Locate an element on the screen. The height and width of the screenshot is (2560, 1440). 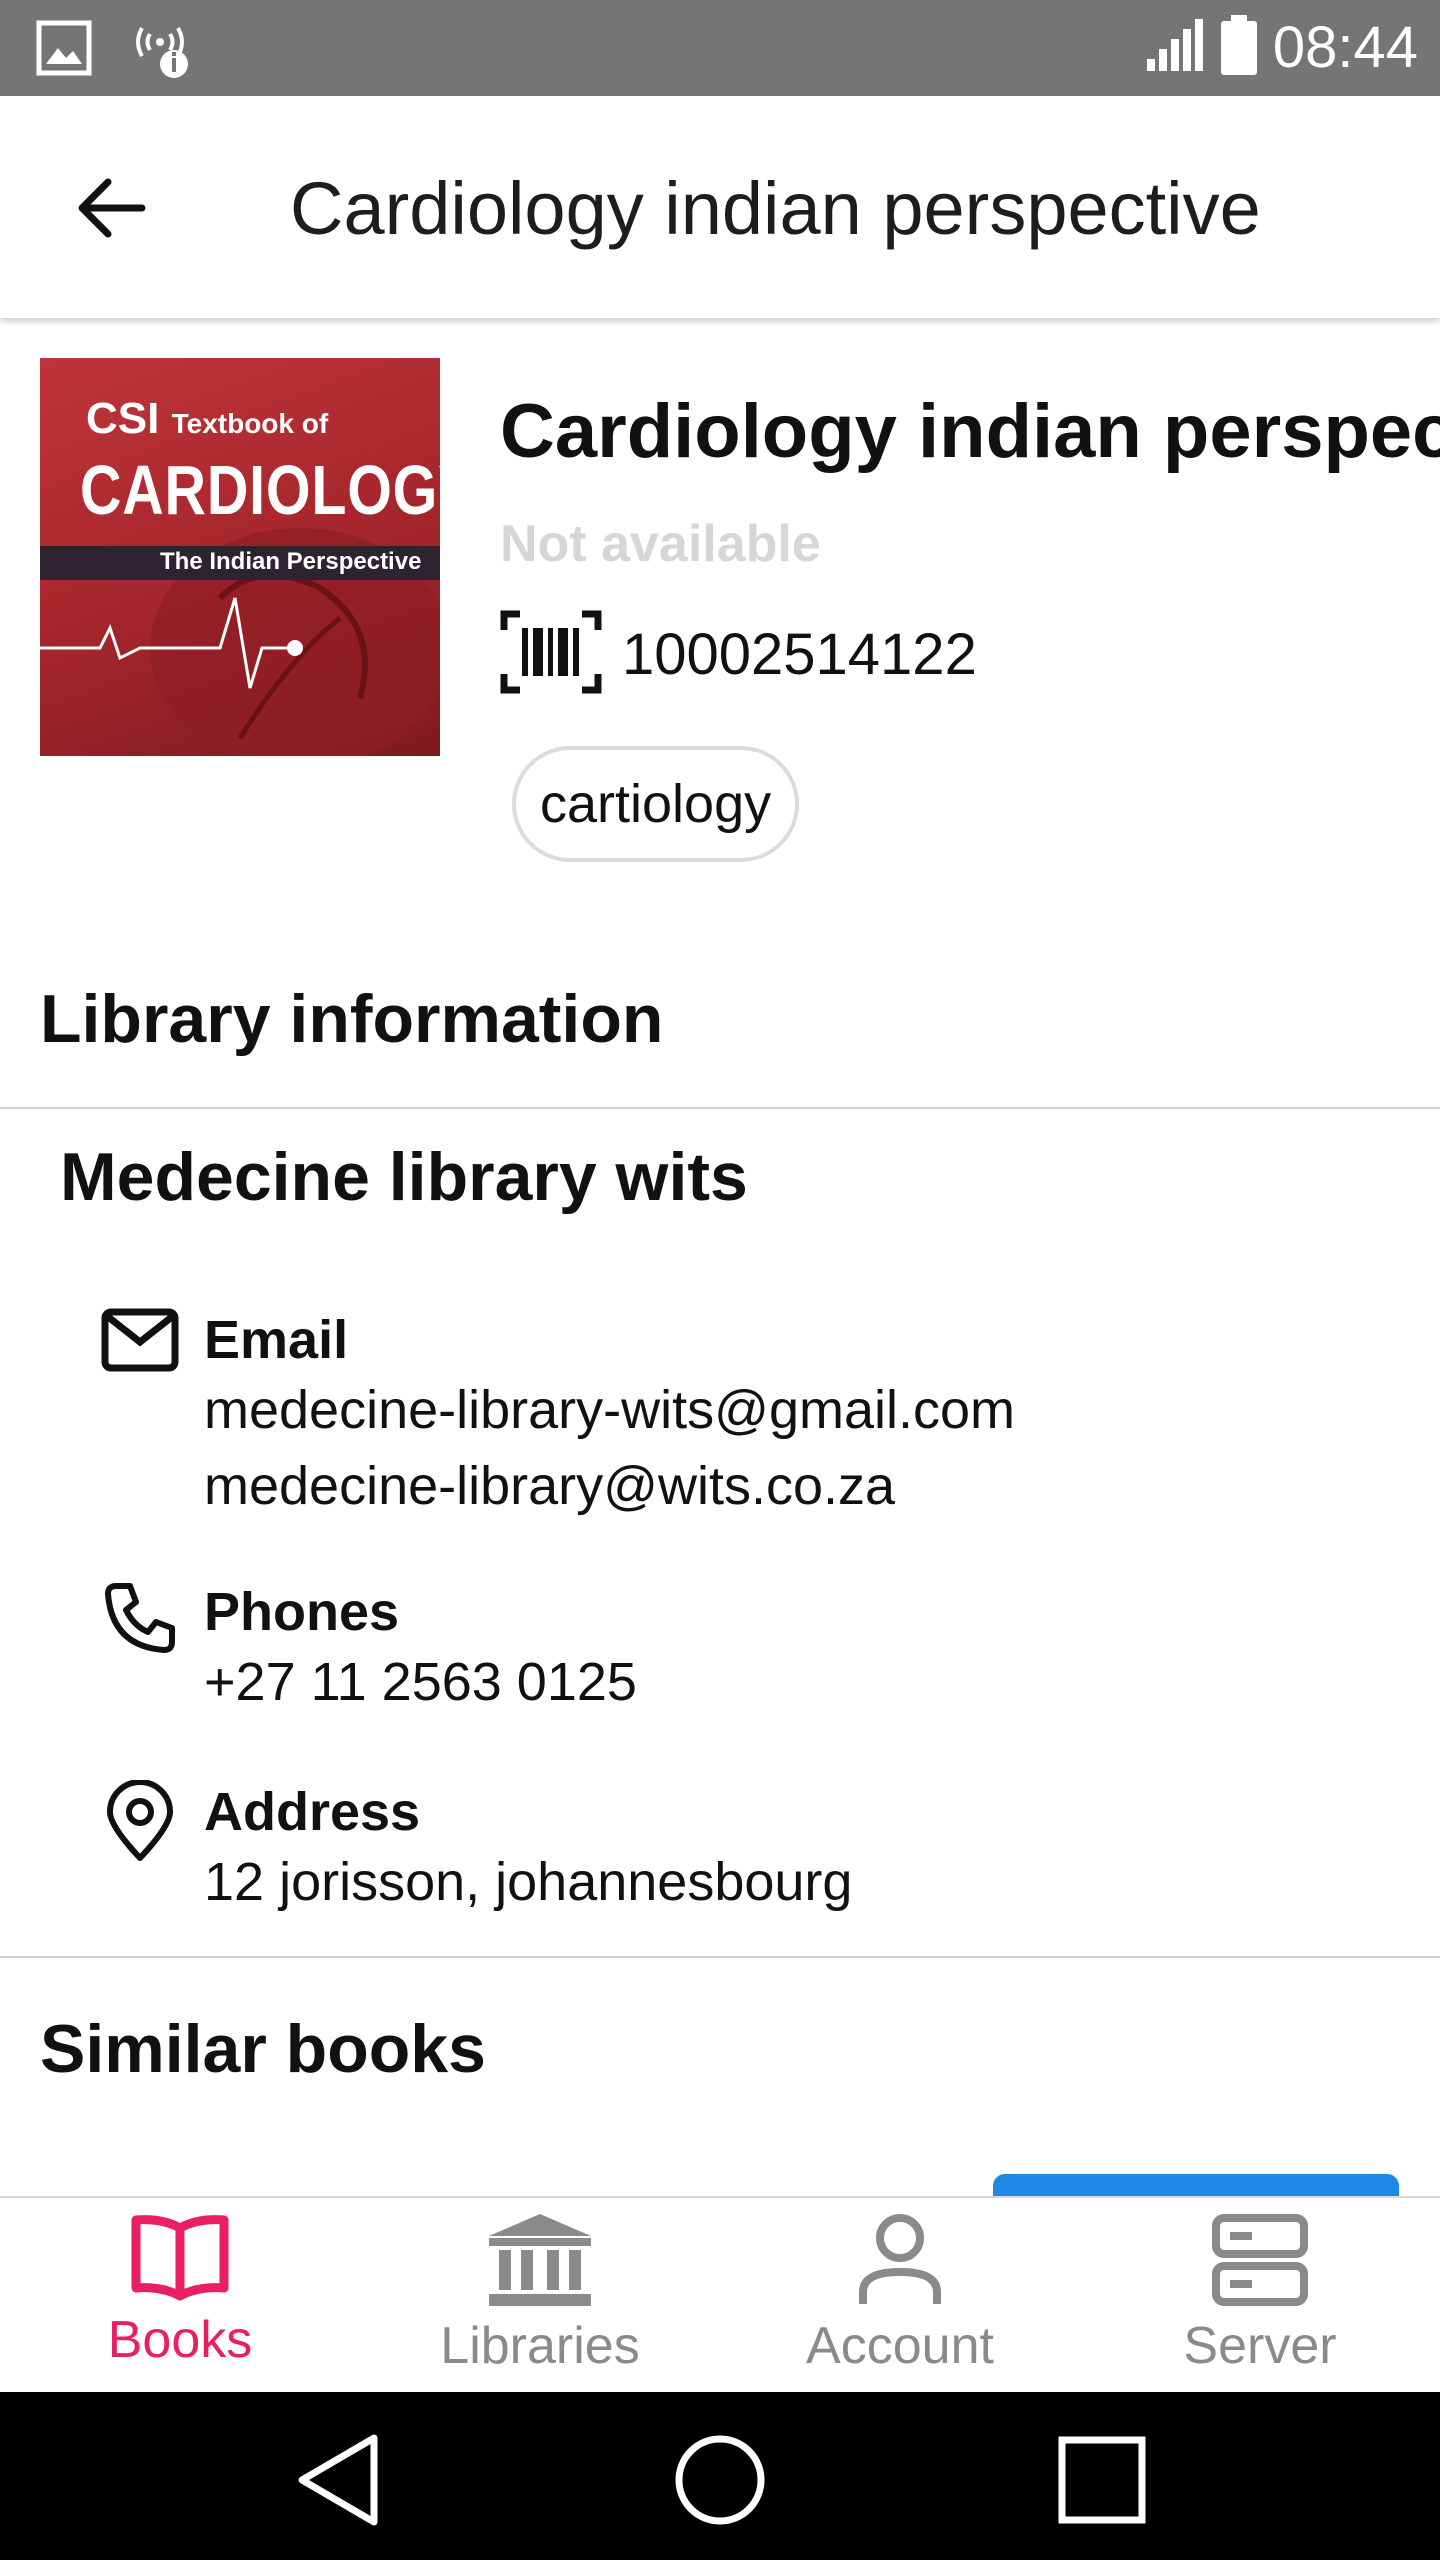
phones-block: Phones +27 11 2563 0125 is located at coordinates (368, 1650).